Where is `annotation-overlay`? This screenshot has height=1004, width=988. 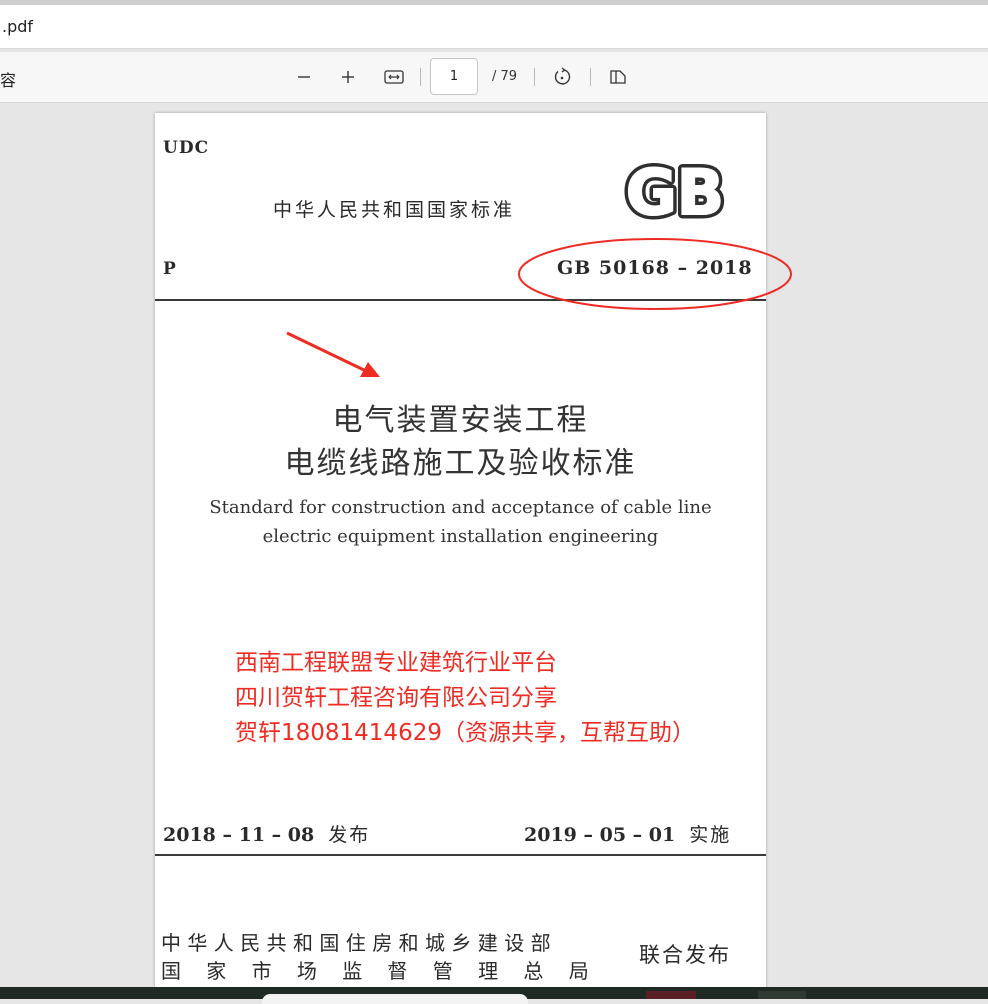 annotation-overlay is located at coordinates (539, 307).